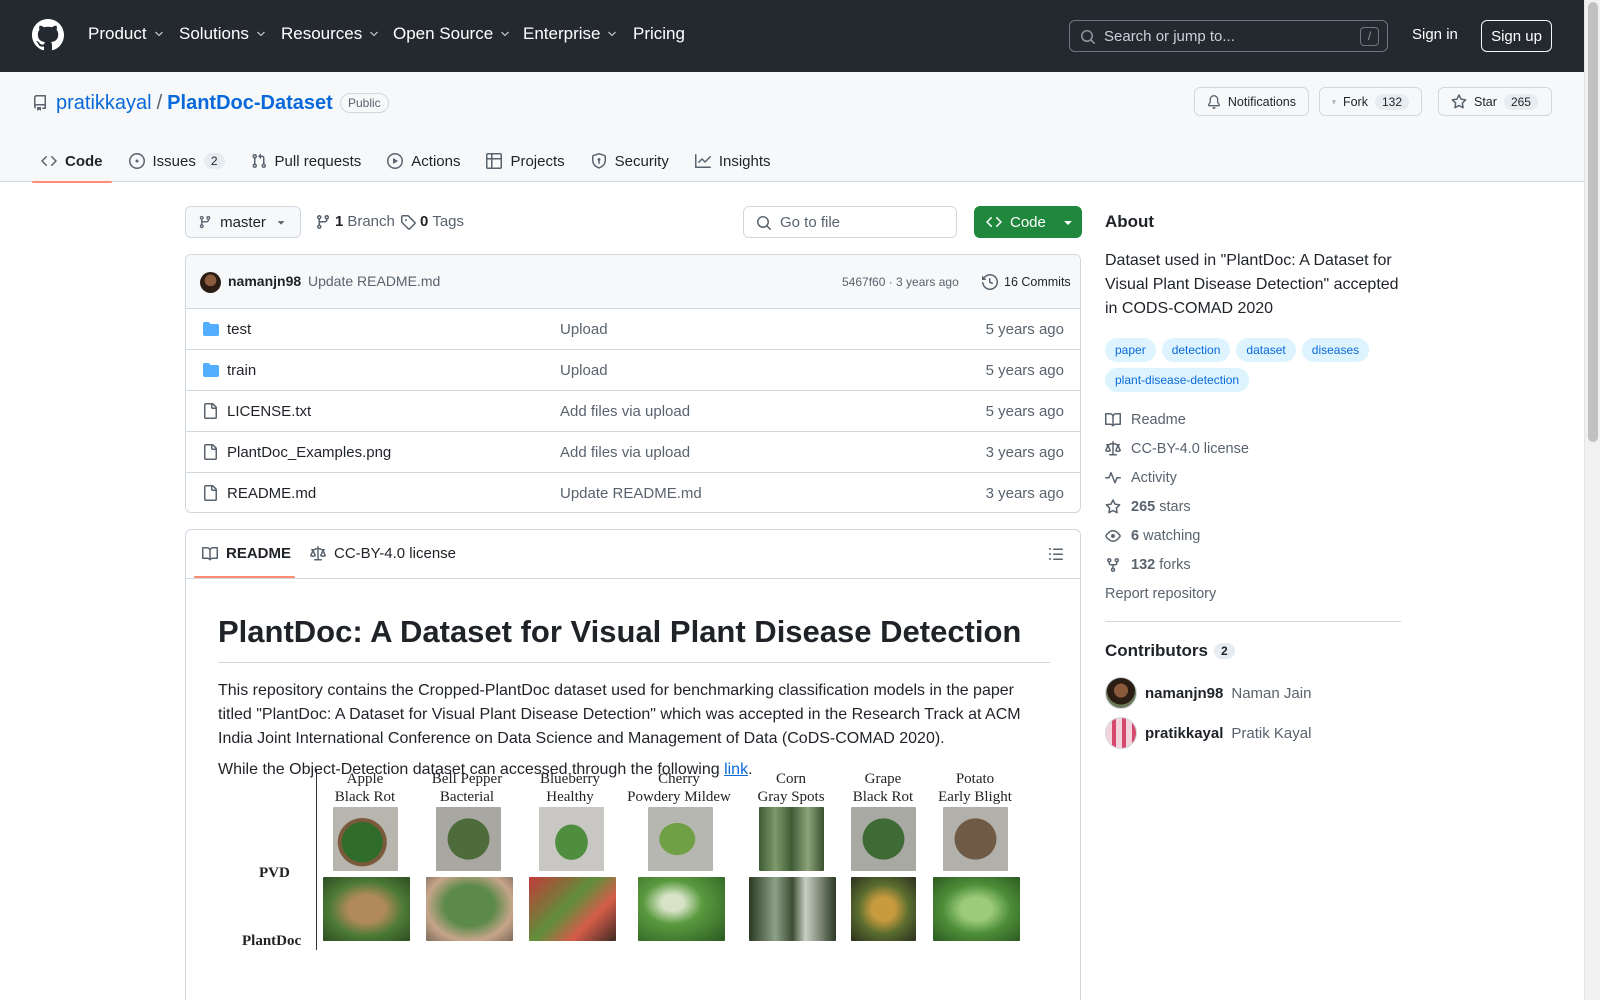 The height and width of the screenshot is (1000, 1600). What do you see at coordinates (1113, 536) in the screenshot?
I see `eye-icon` at bounding box center [1113, 536].